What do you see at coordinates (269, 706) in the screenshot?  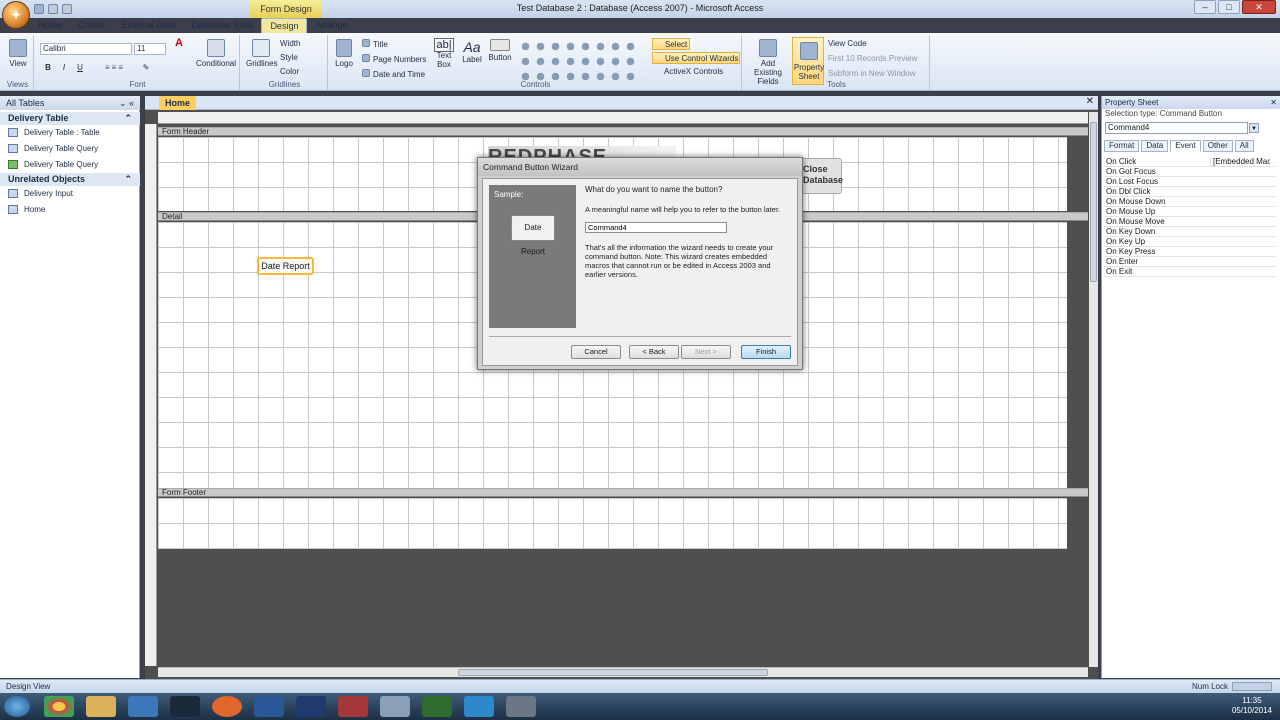 I see `word-icon` at bounding box center [269, 706].